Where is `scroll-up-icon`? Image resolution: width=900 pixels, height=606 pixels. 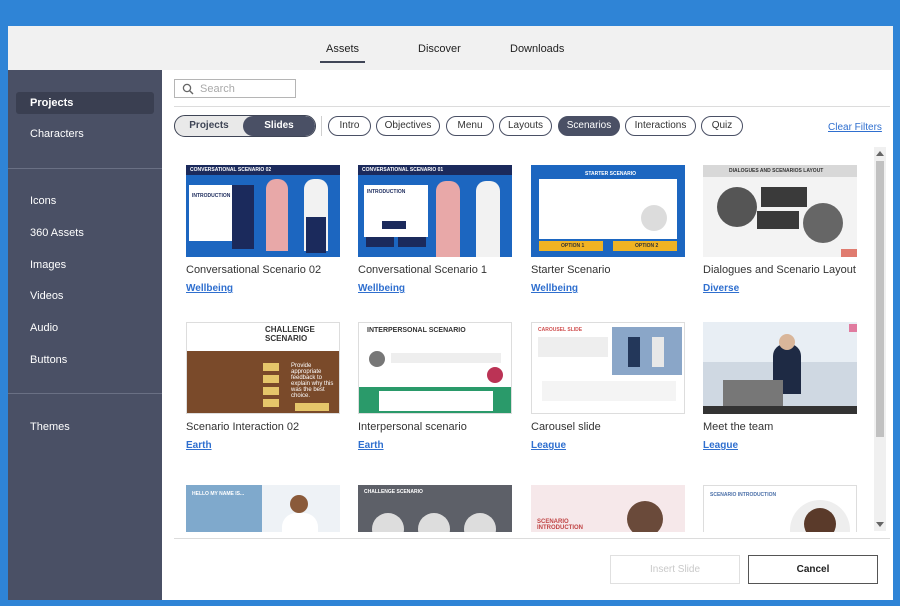
scroll-up-icon is located at coordinates (880, 153).